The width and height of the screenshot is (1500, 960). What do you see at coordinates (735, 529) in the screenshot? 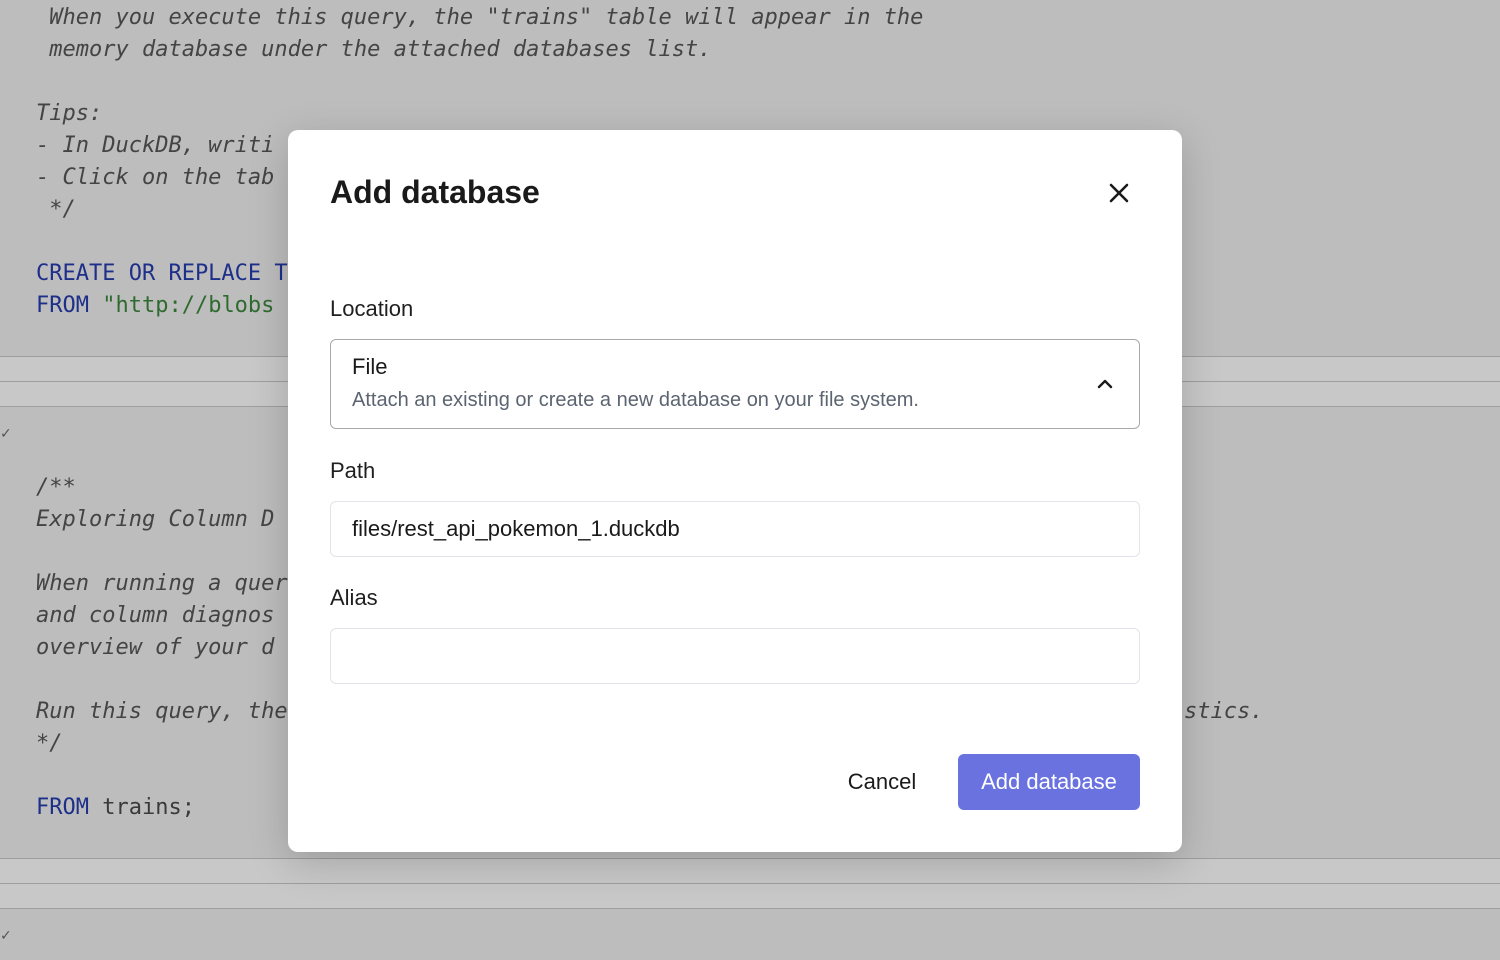
I see `path-input` at bounding box center [735, 529].